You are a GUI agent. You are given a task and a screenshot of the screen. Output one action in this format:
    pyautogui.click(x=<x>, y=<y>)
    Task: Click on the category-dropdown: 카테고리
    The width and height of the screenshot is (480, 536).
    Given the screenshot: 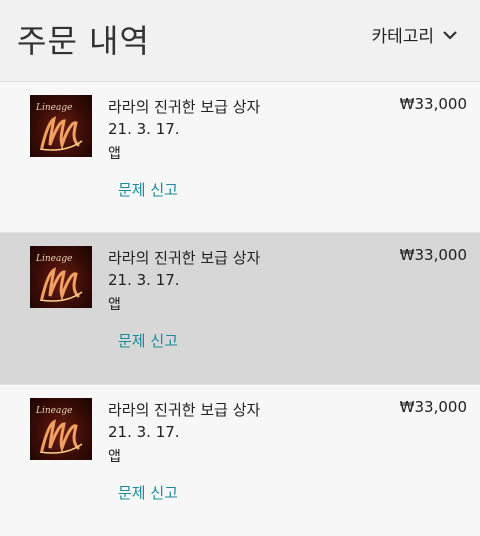 What is the action you would take?
    pyautogui.click(x=414, y=34)
    